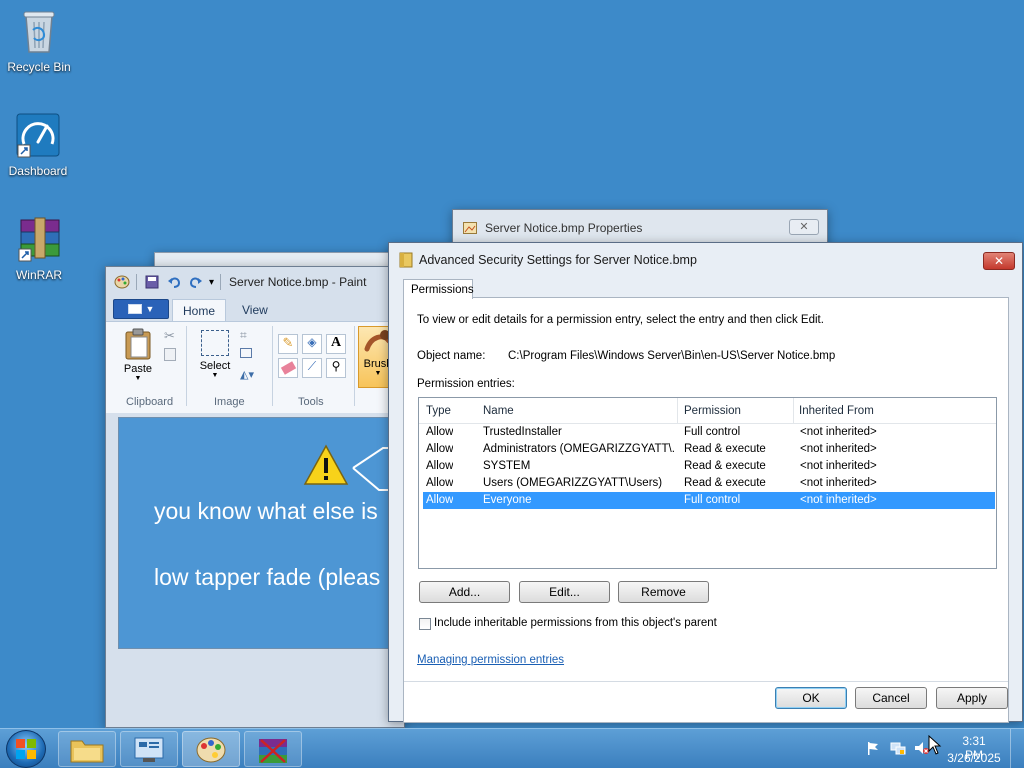 The height and width of the screenshot is (768, 1024). I want to click on row-name: Users (OMEGARIZZGYATT\Users), so click(573, 483).